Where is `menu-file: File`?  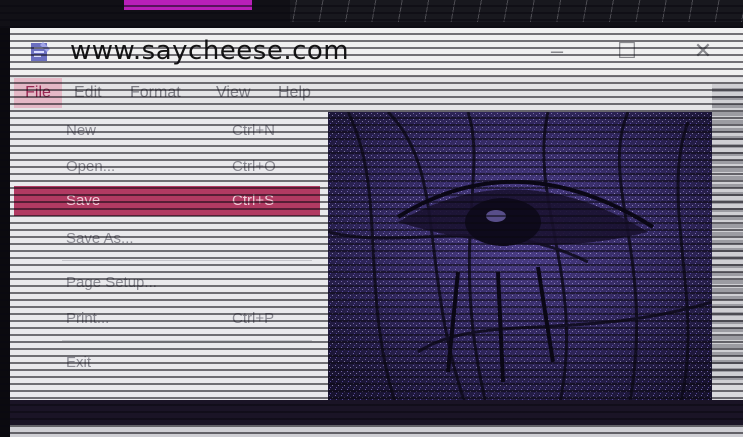
menu-file: File is located at coordinates (38, 93).